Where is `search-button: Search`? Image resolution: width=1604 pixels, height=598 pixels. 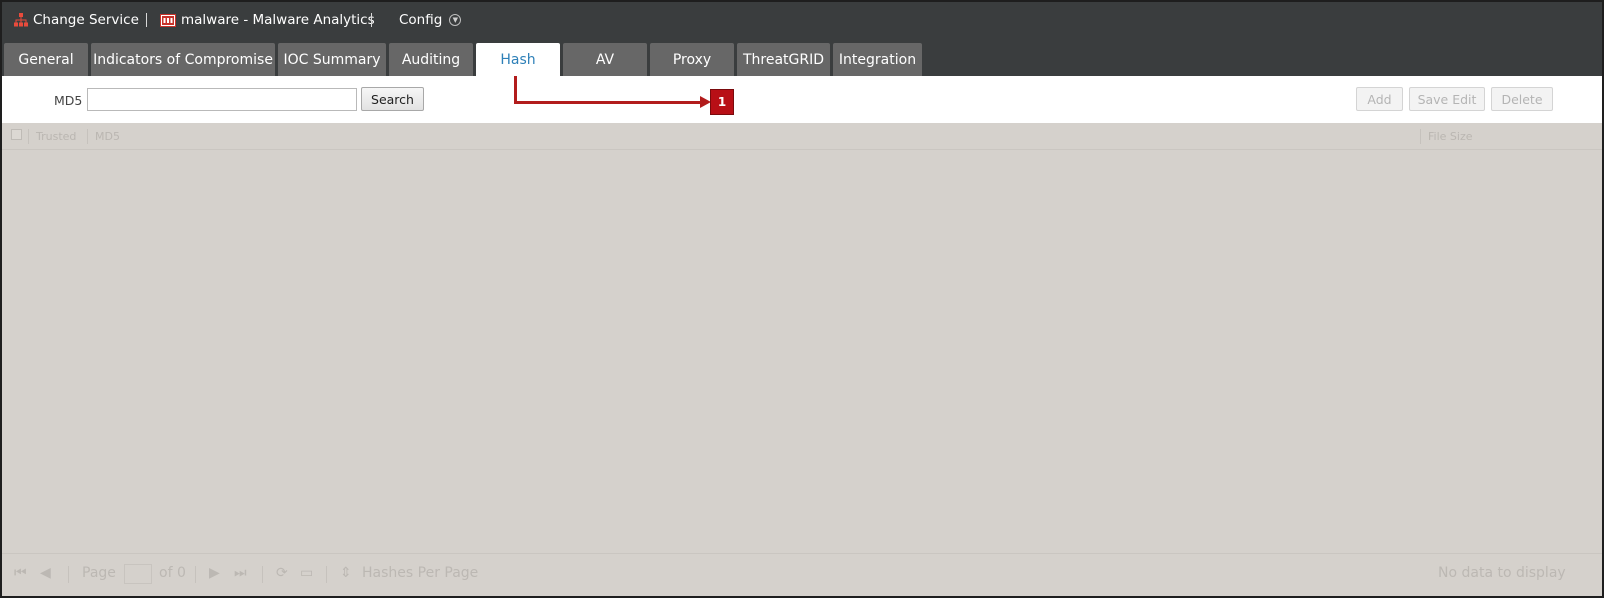
search-button: Search is located at coordinates (392, 99).